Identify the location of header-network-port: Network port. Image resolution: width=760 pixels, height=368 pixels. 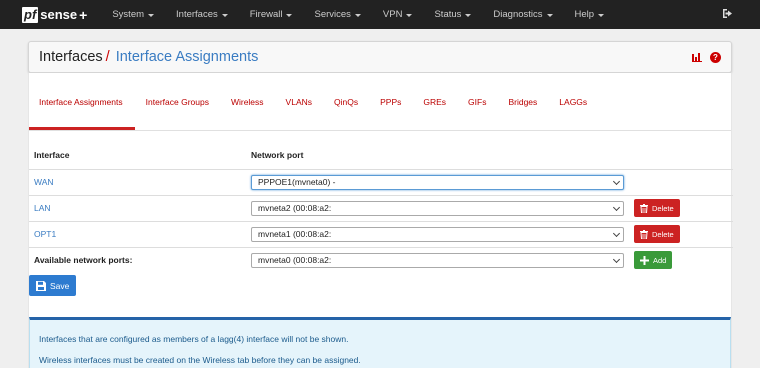
(277, 154).